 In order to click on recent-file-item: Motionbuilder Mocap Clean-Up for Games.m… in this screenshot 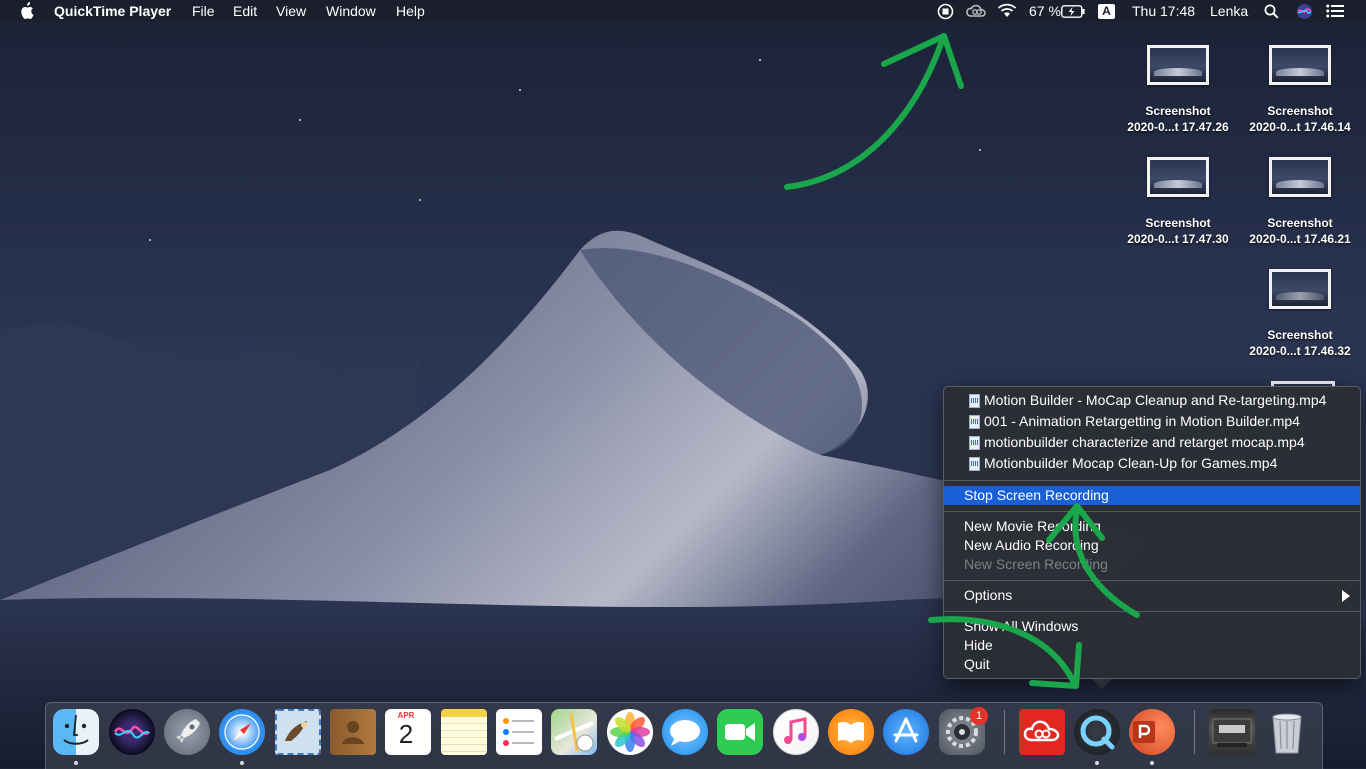, I will do `click(1152, 463)`.